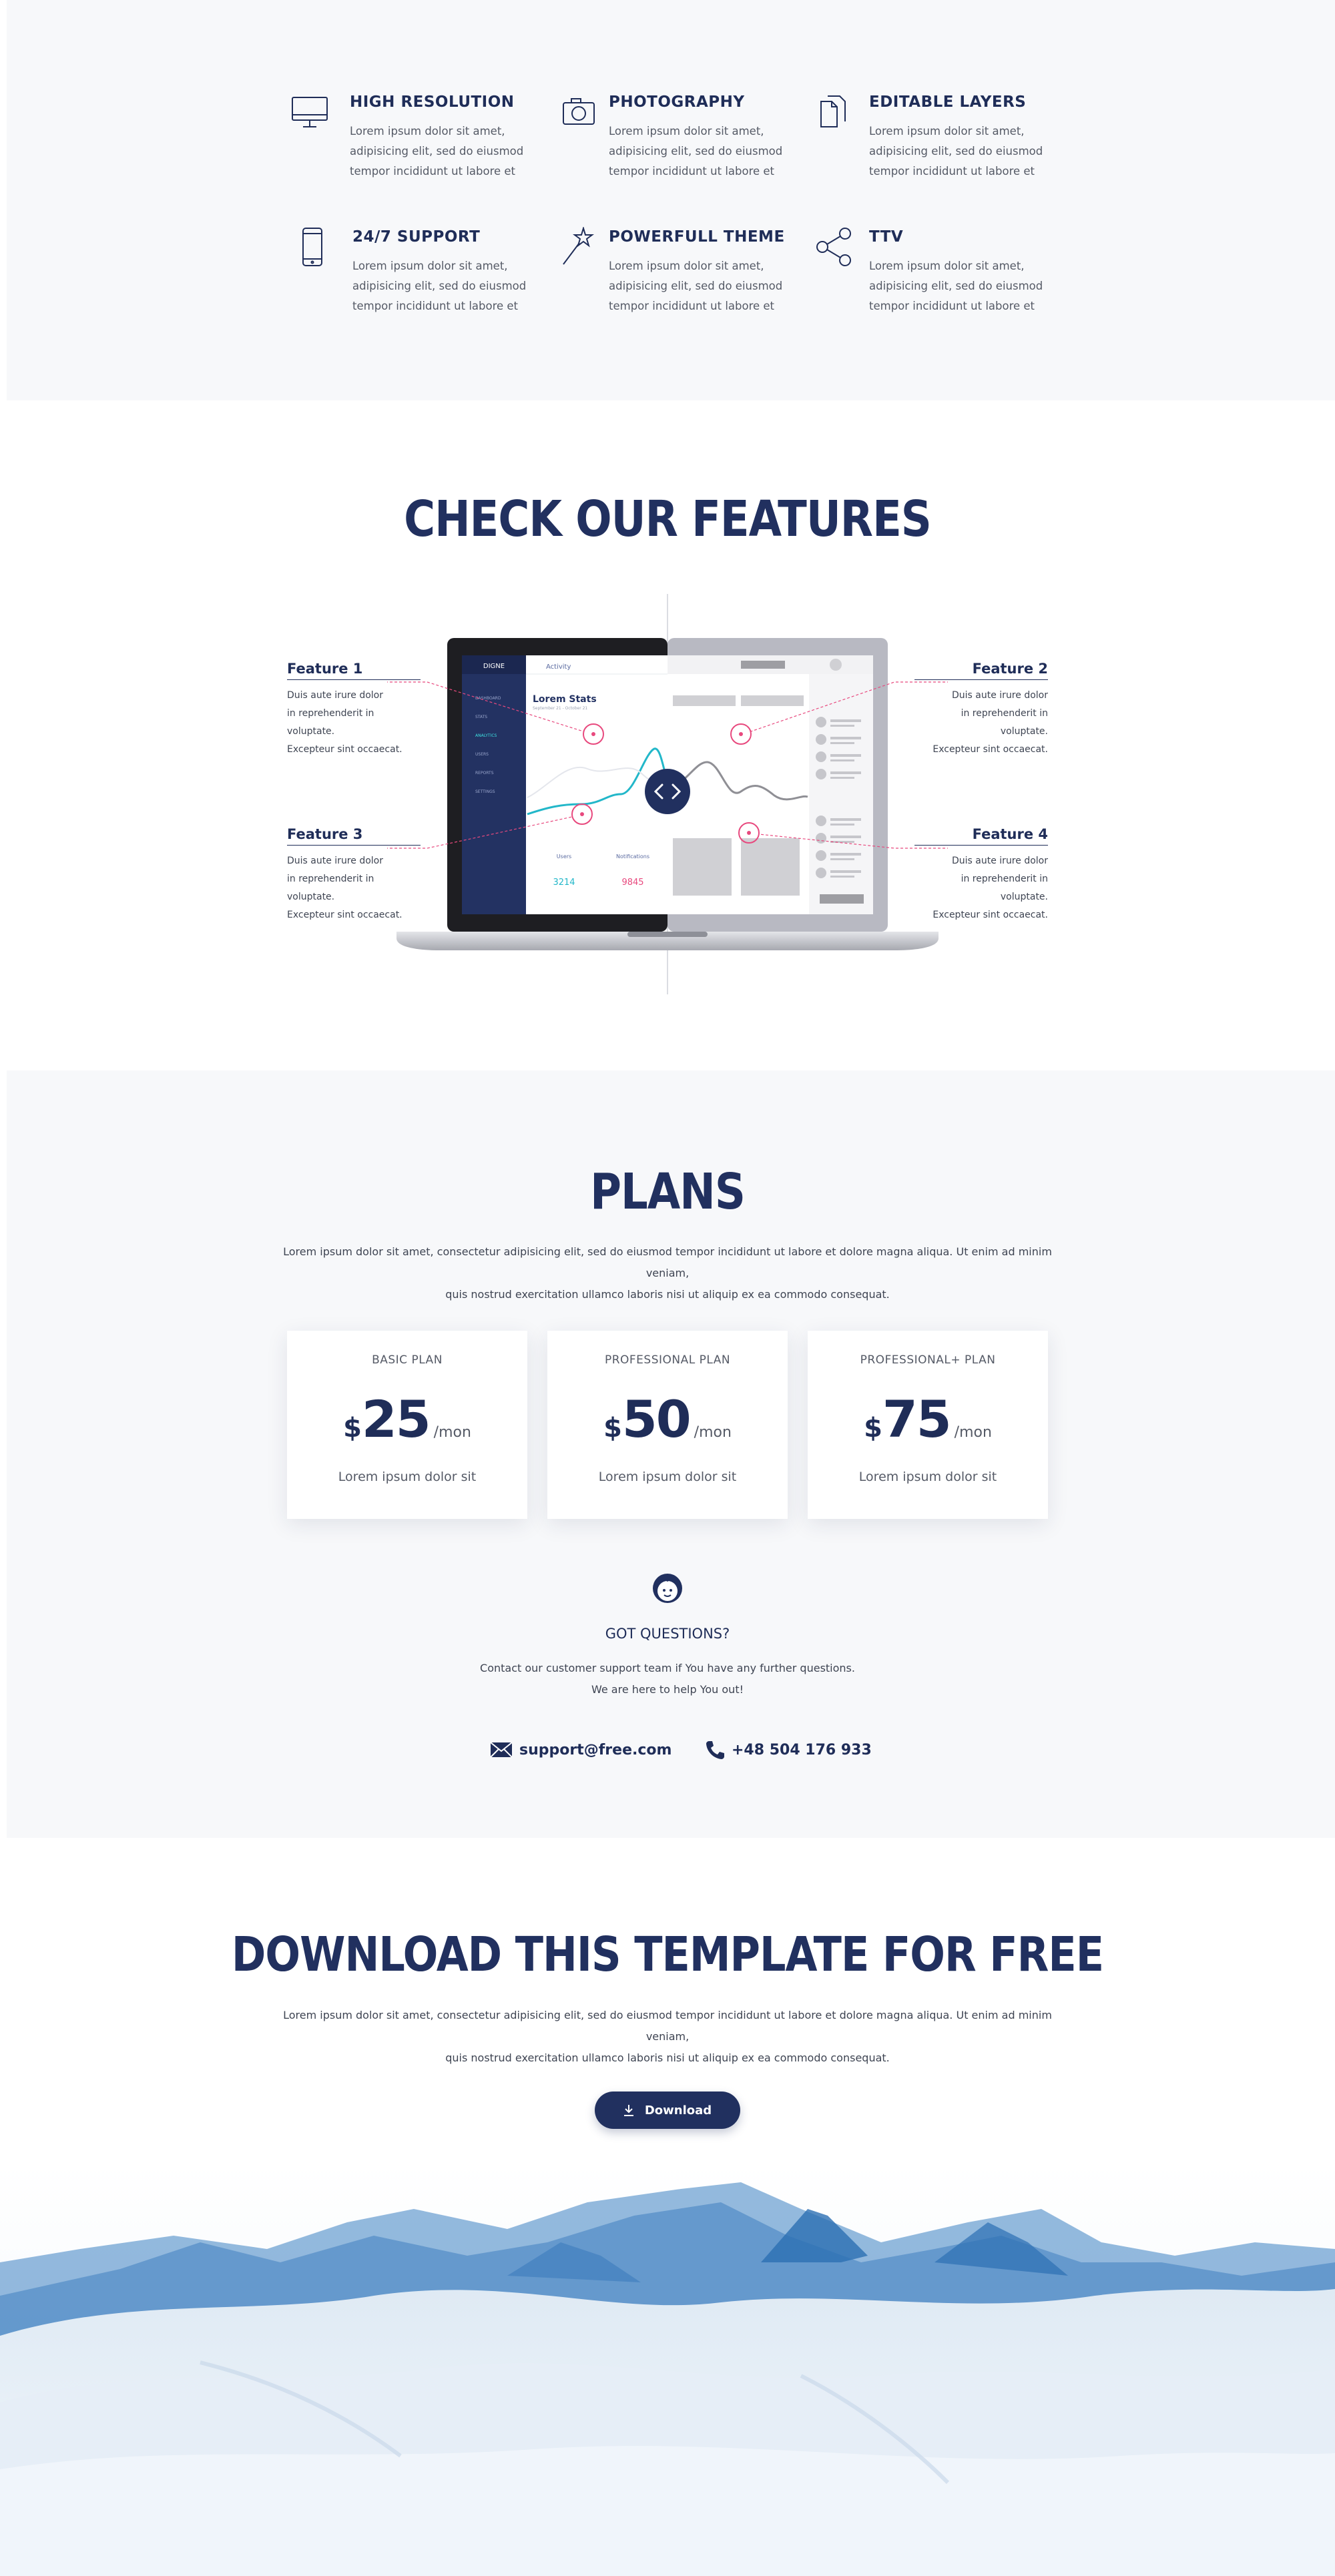 The height and width of the screenshot is (2576, 1335). Describe the element at coordinates (416, 237) in the screenshot. I see `feature-title: 24/7 SUPPORT` at that location.